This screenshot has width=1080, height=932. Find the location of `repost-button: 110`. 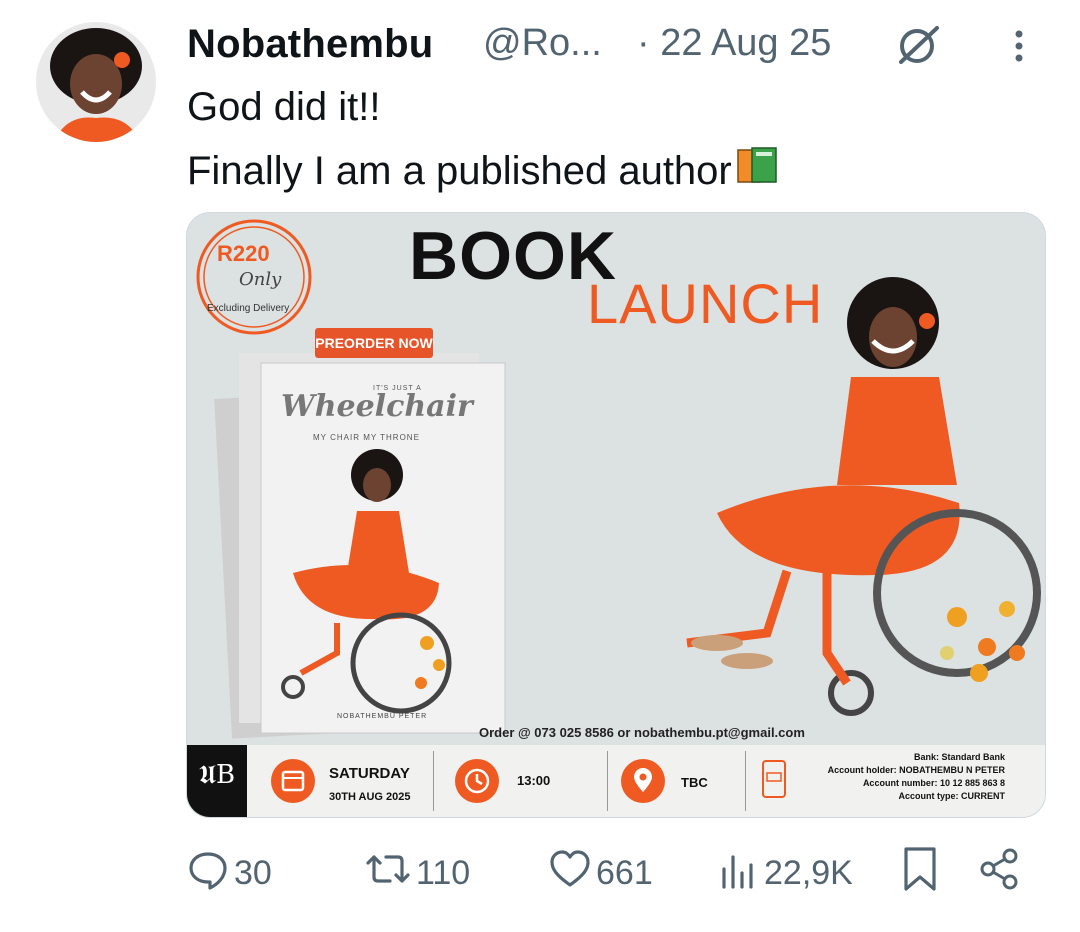

repost-button: 110 is located at coordinates (417, 873).